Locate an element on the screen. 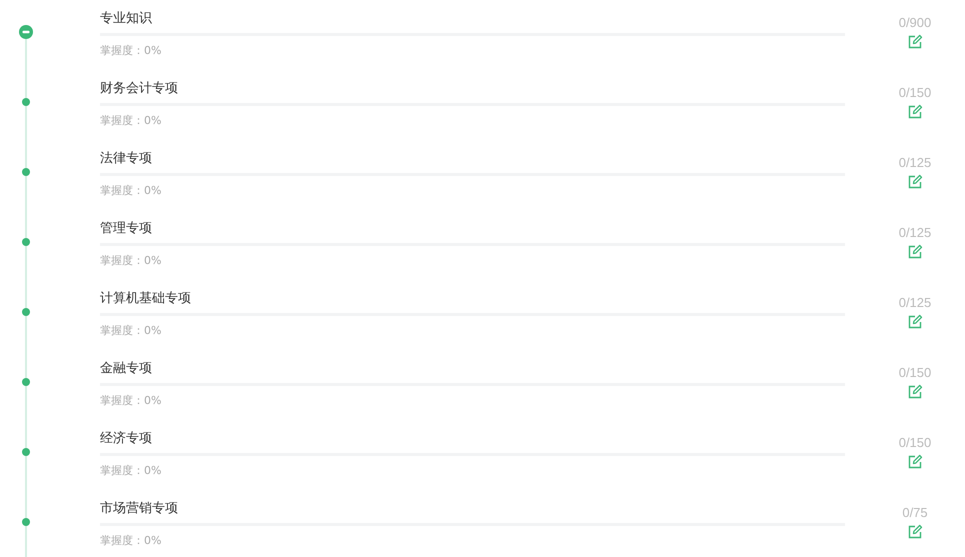 Image resolution: width=965 pixels, height=557 pixels. chapter-title: 计算机基础专项 is located at coordinates (145, 299).